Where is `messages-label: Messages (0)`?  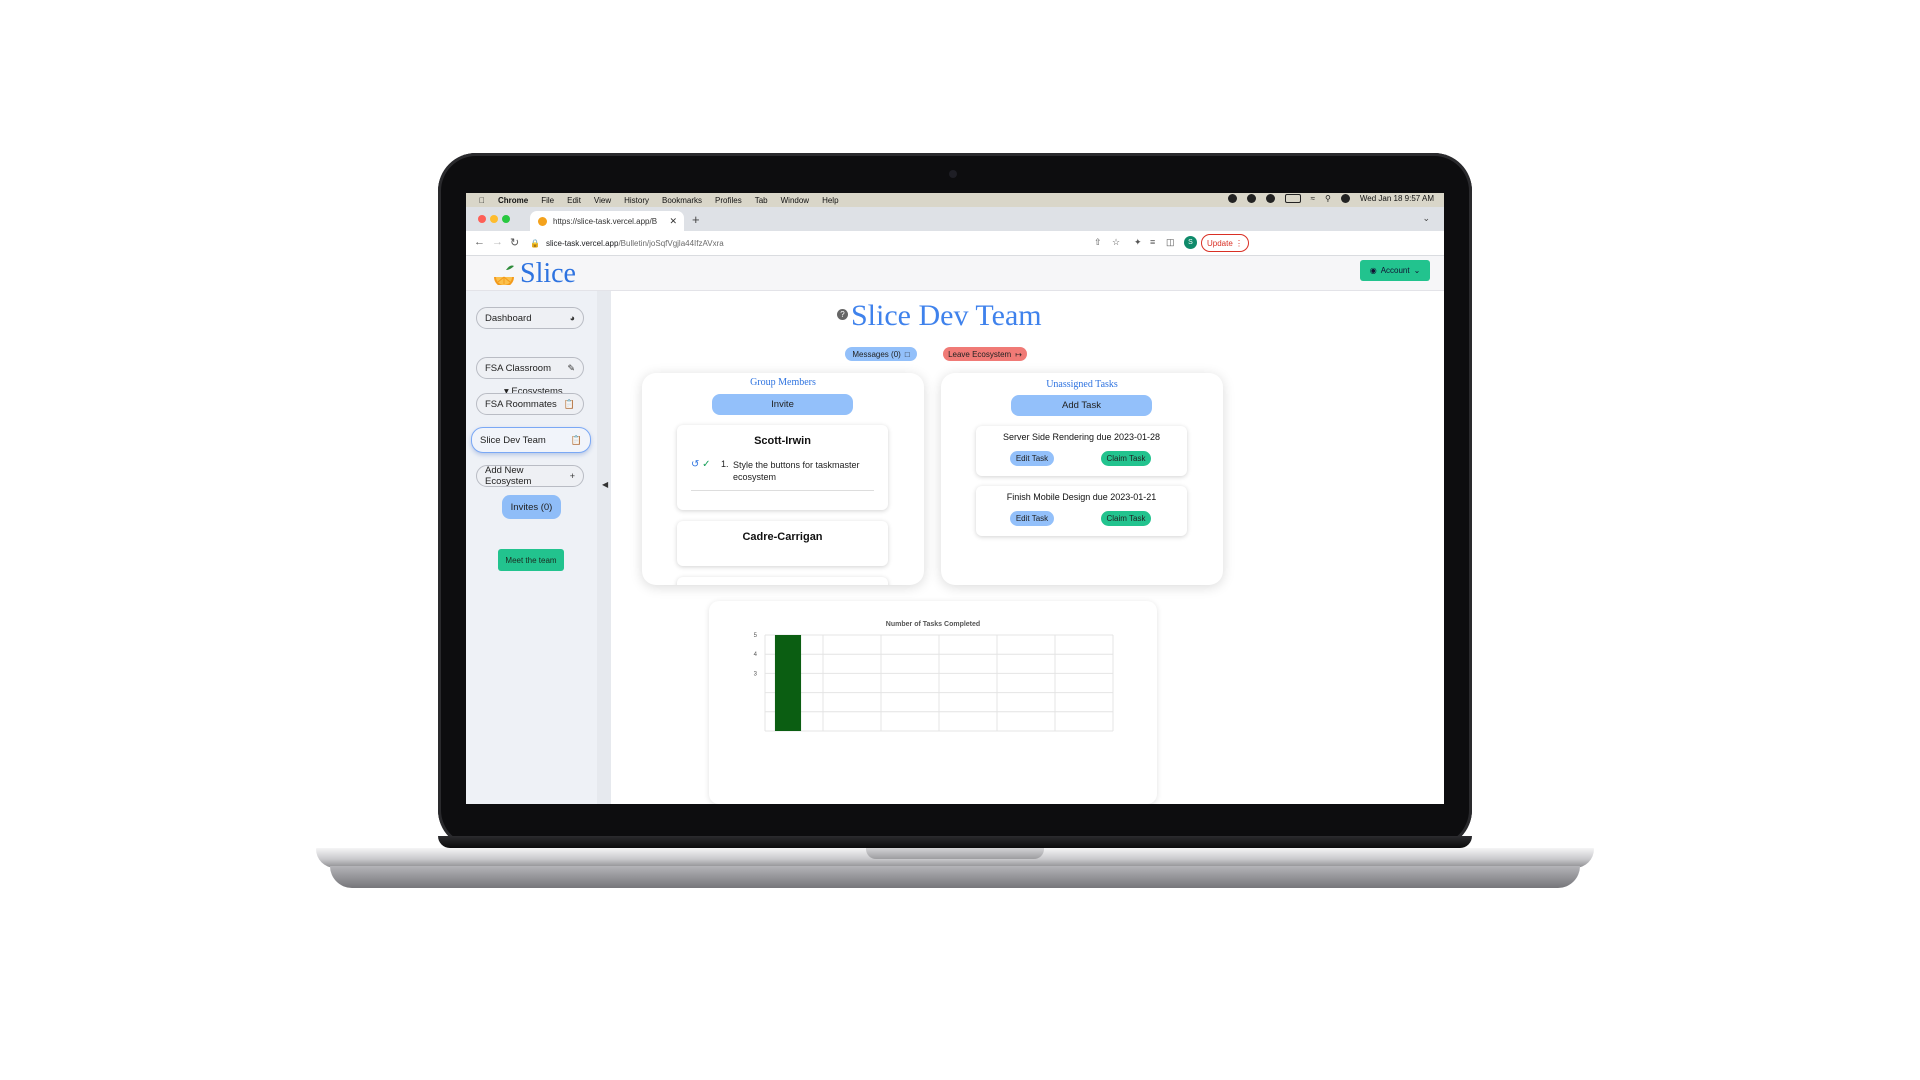
messages-label: Messages (0) is located at coordinates (876, 354).